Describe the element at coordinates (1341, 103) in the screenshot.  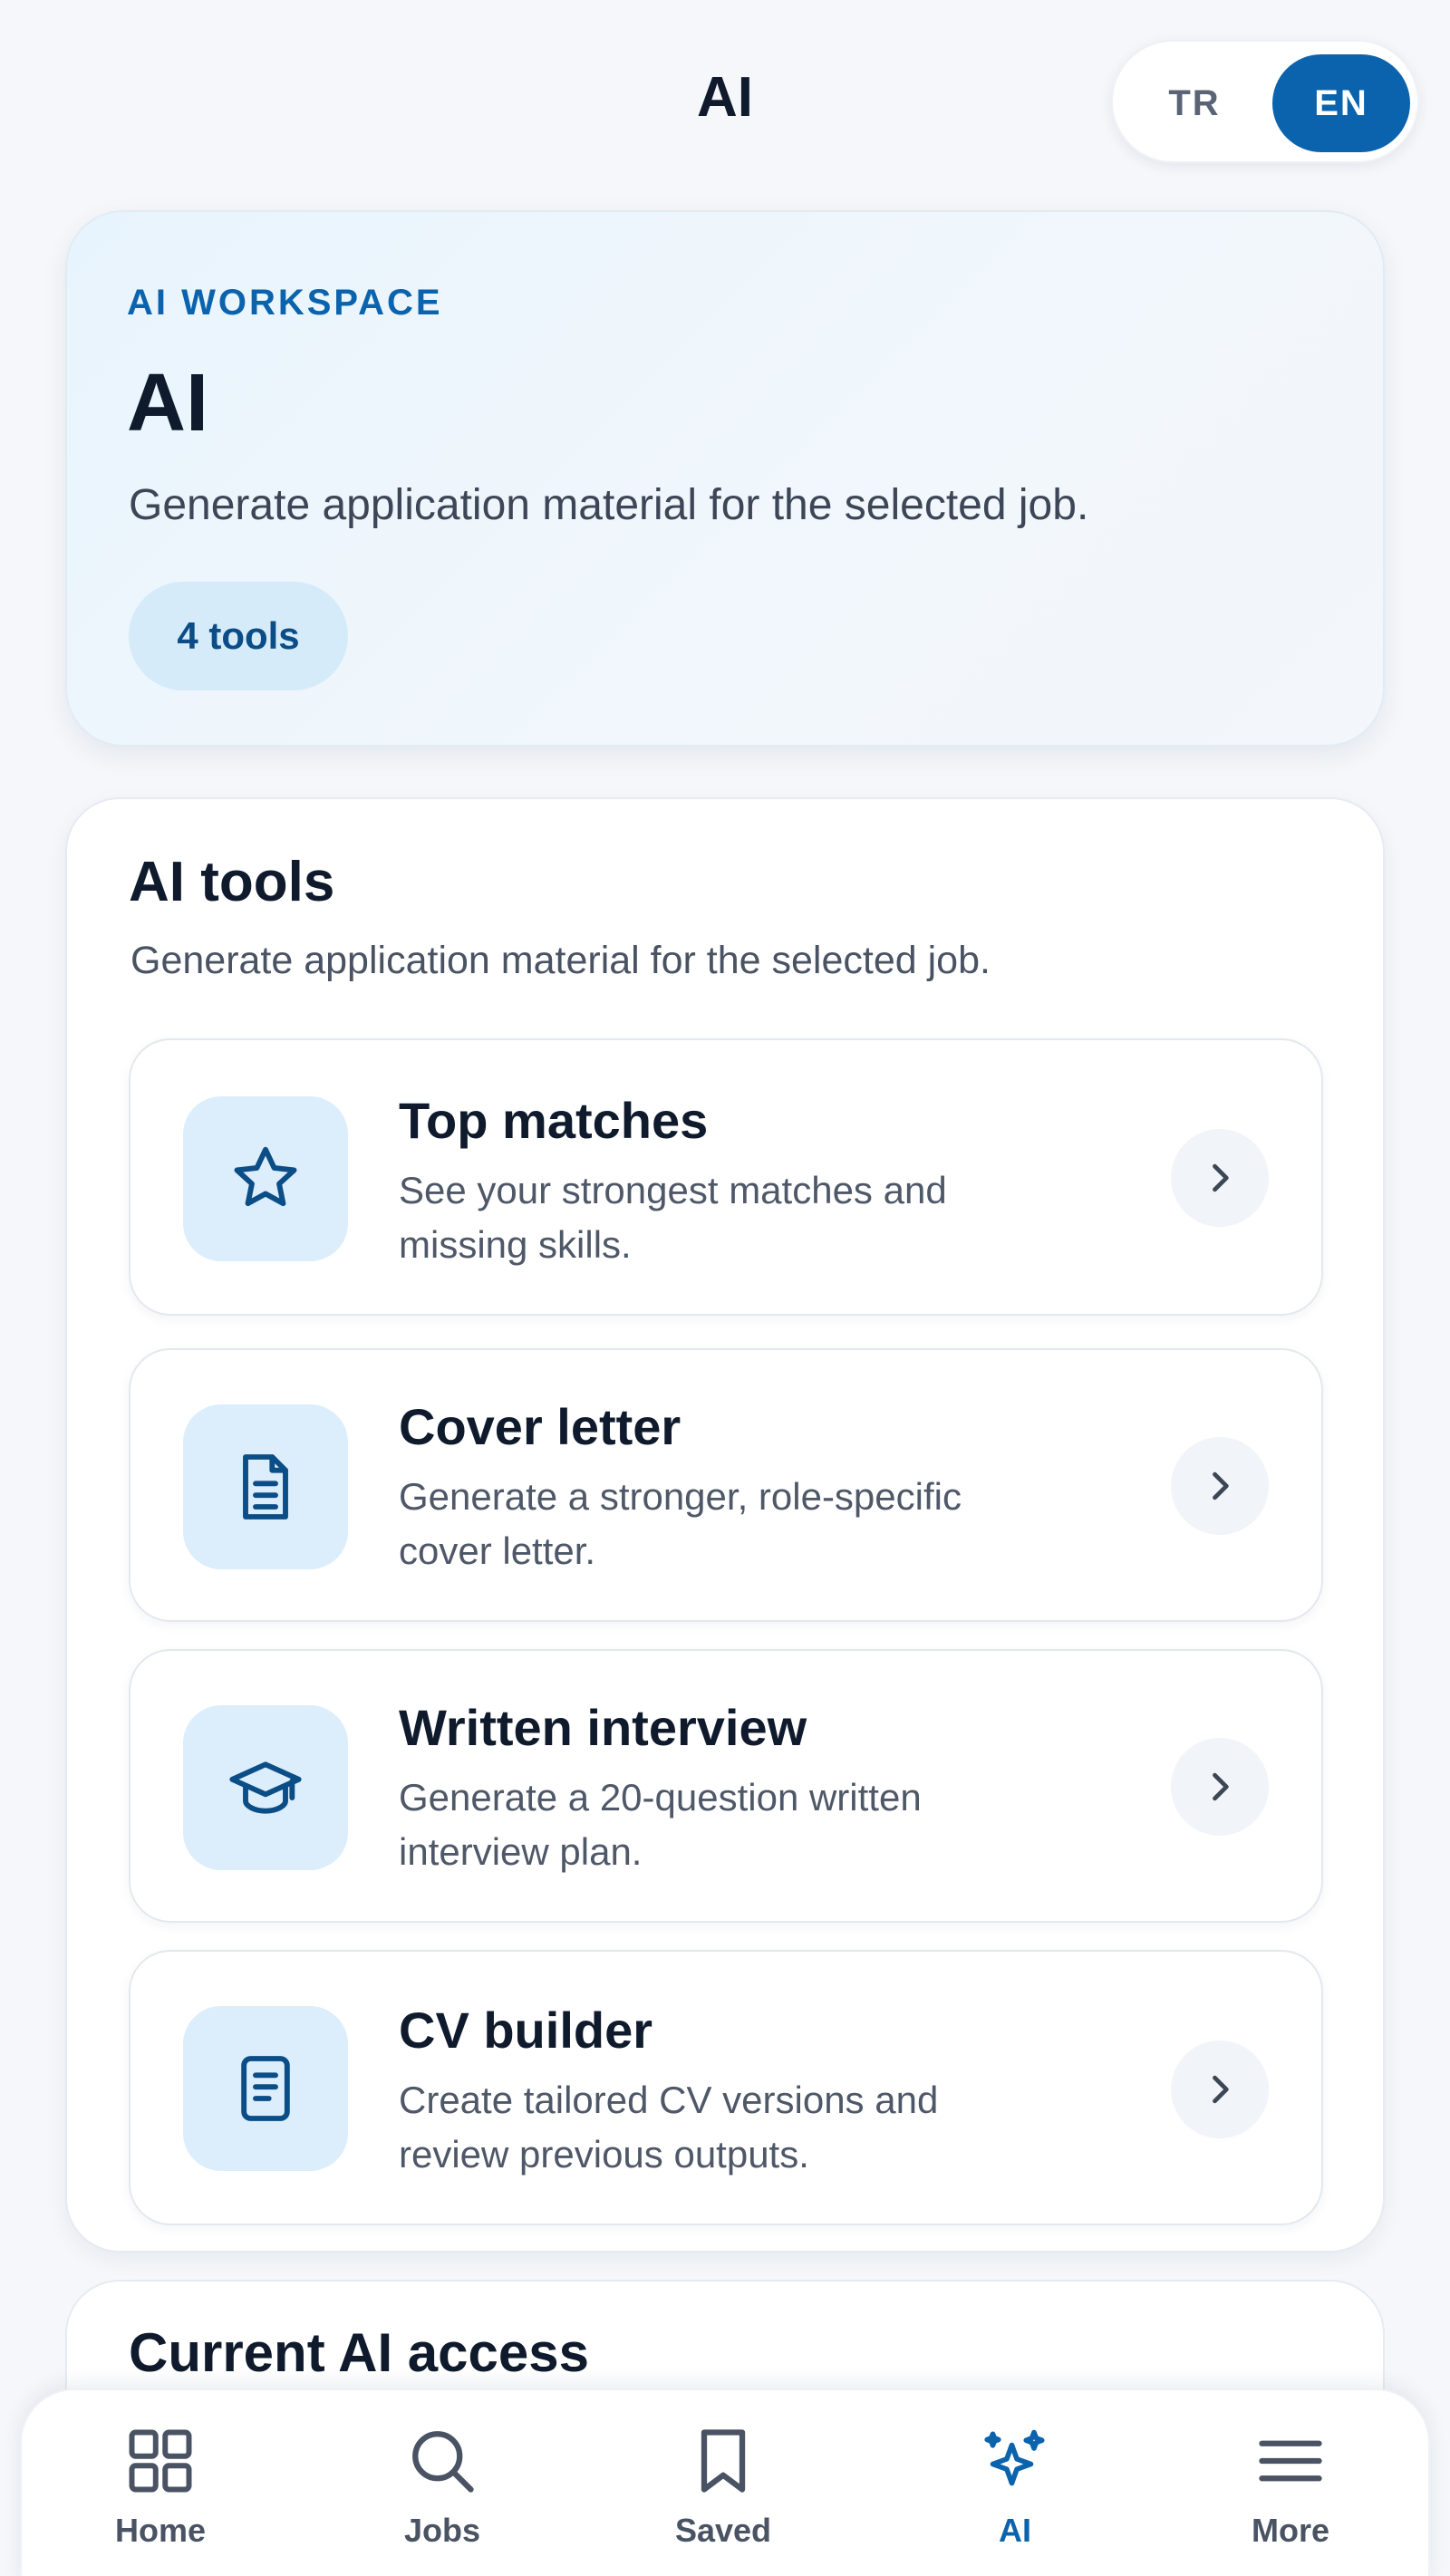
I see `language-option-en: EN` at that location.